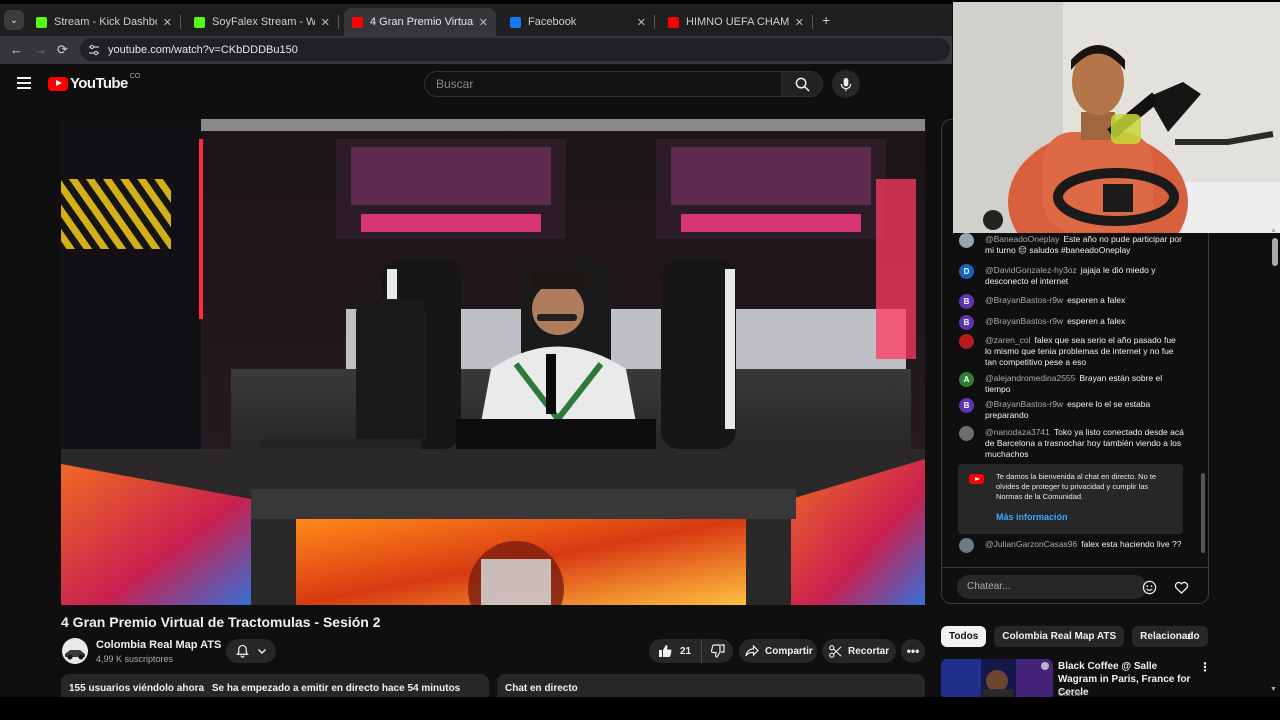 Image resolution: width=1280 pixels, height=720 pixels. Describe the element at coordinates (1170, 636) in the screenshot. I see `filter-chip: Relacionado` at that location.